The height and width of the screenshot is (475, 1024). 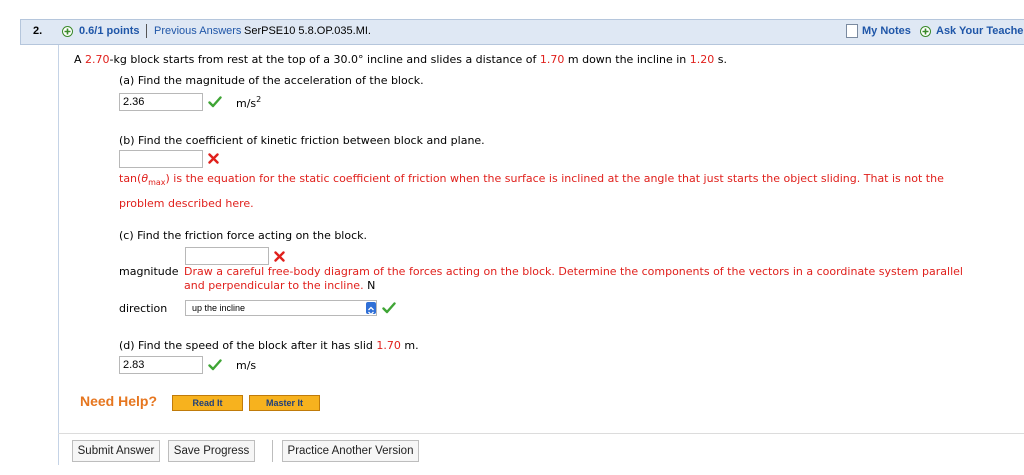 I want to click on part-a-answer-input: 2.36, so click(x=161, y=102).